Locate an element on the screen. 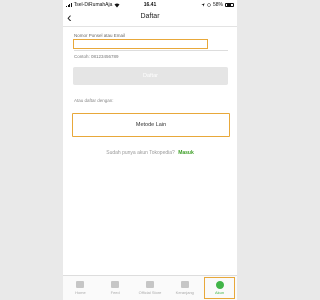 This screenshot has height=300, width=320. tab-feed: Feed is located at coordinates (115, 288).